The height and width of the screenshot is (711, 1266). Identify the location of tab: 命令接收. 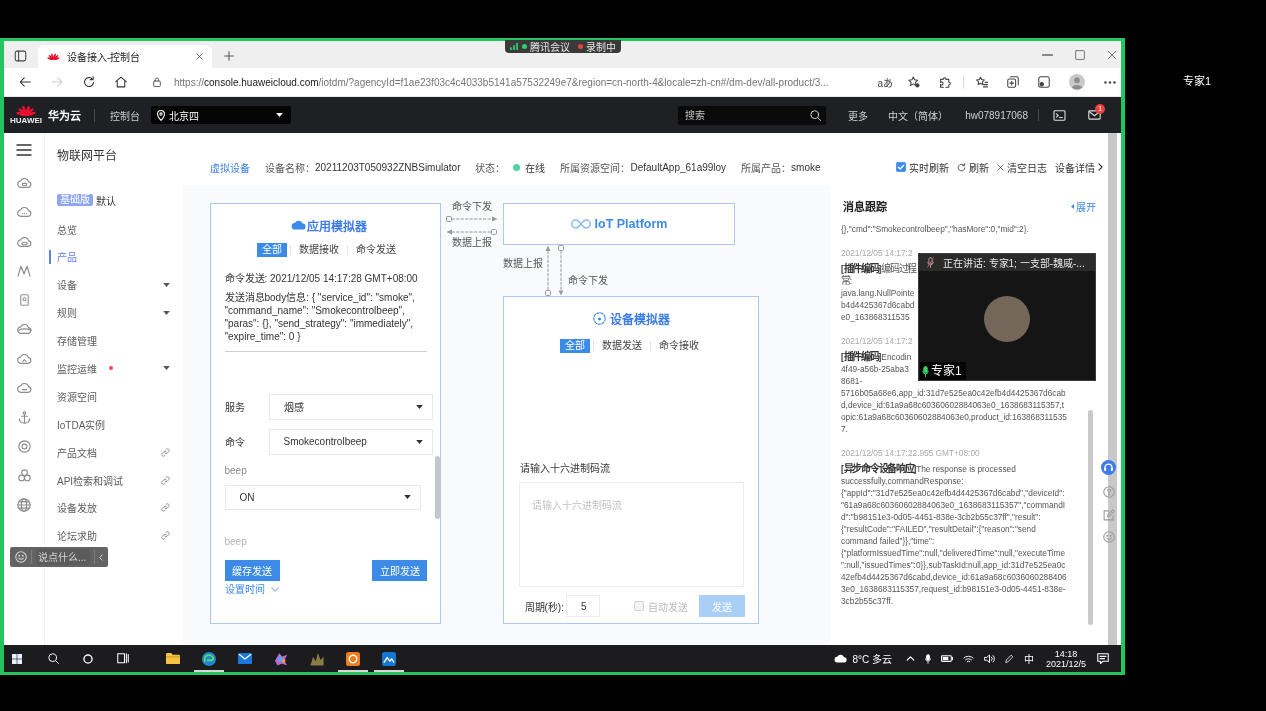
(678, 345).